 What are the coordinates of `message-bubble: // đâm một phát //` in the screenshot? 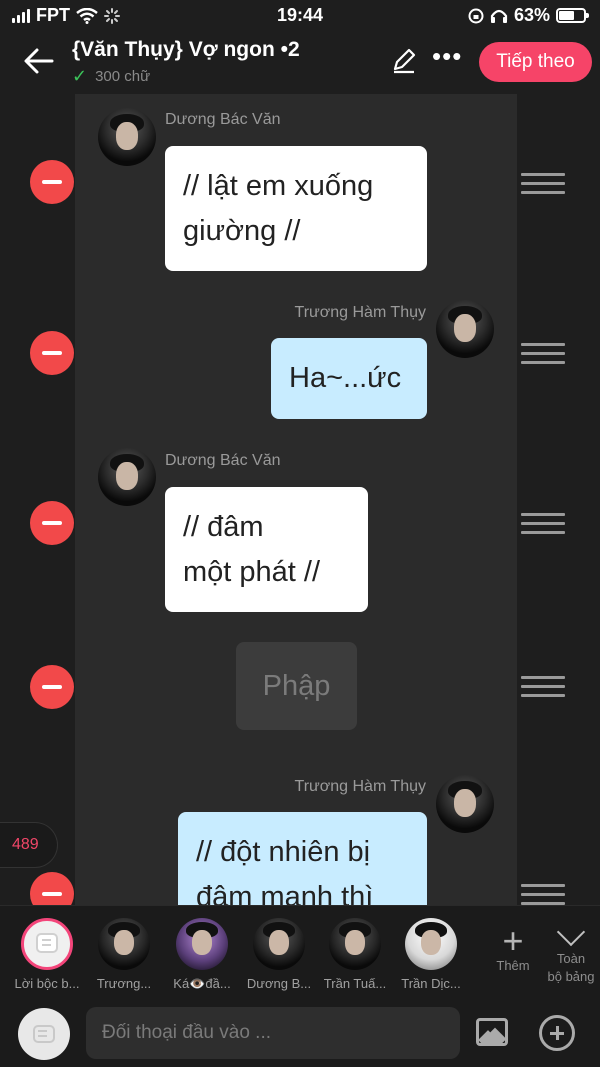 It's located at (266, 549).